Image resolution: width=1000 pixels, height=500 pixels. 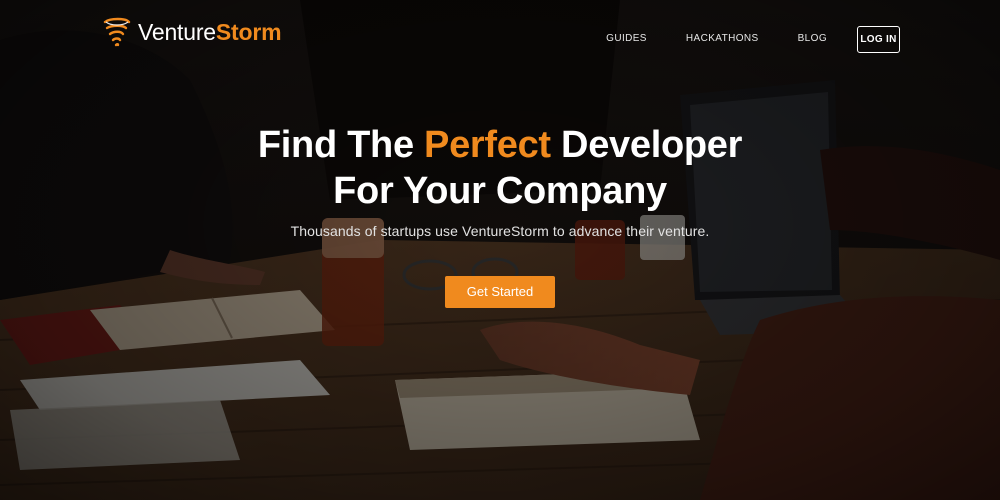 I want to click on nav-link-blog: BLOG, so click(x=812, y=39).